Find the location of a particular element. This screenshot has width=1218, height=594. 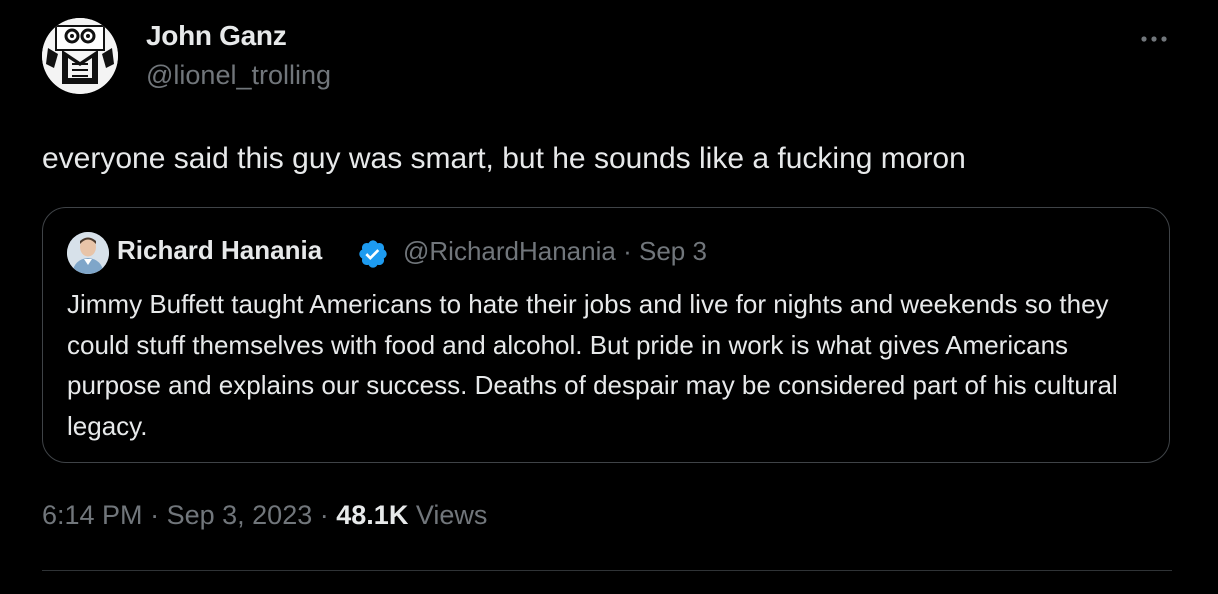

author-avatar is located at coordinates (80, 56).